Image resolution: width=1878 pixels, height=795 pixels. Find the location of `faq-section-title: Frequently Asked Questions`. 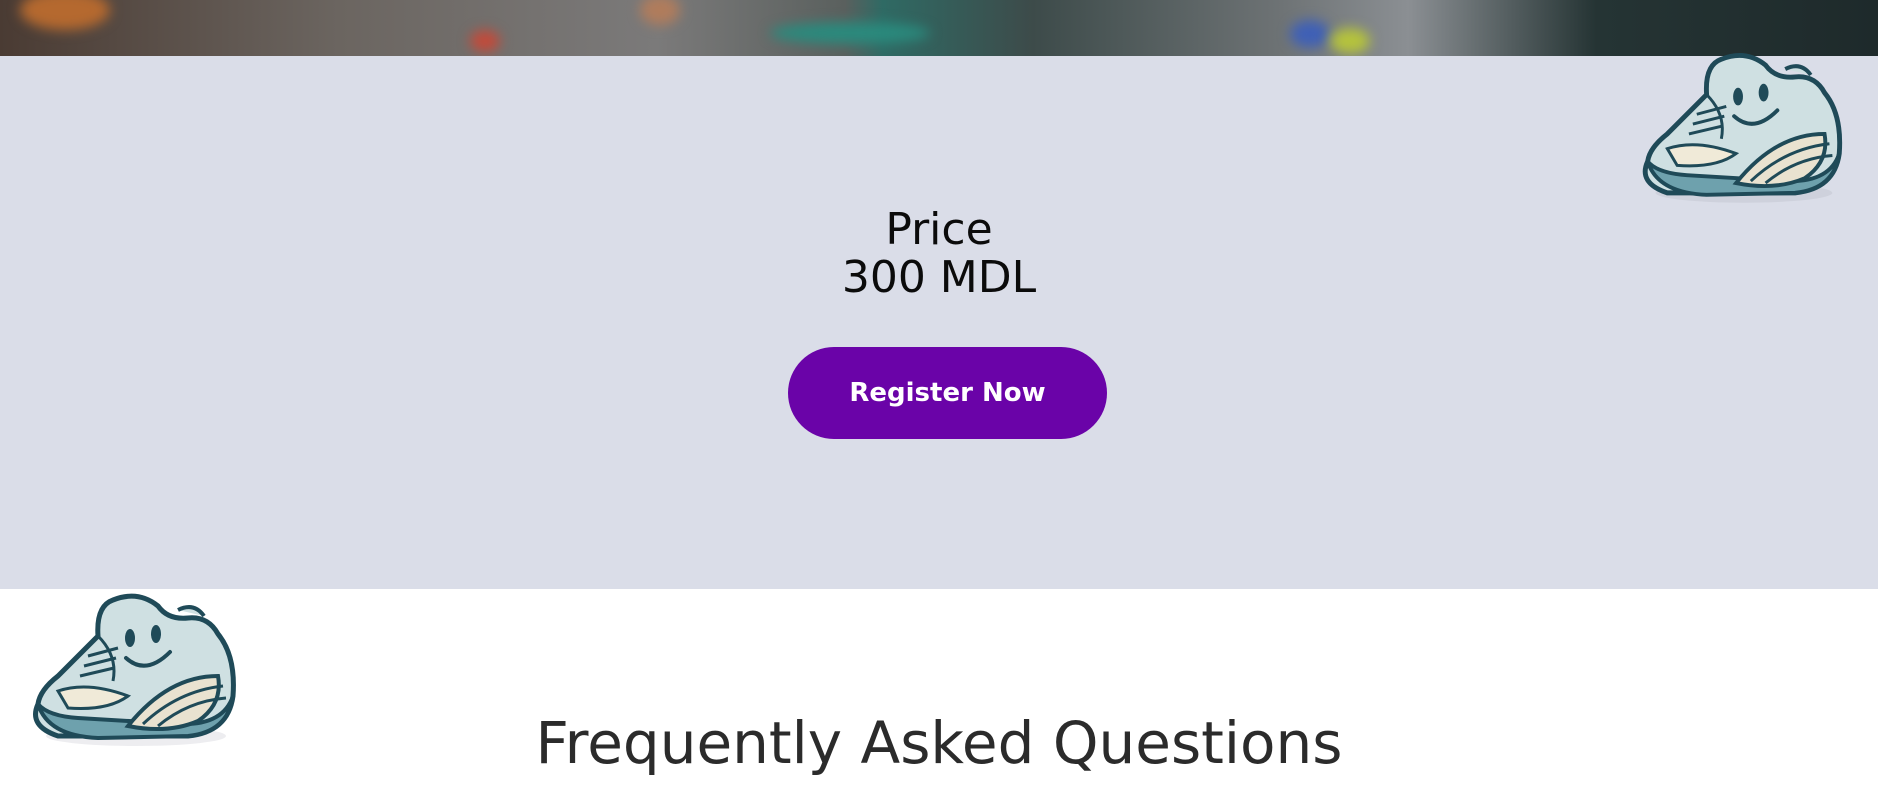

faq-section-title: Frequently Asked Questions is located at coordinates (939, 743).